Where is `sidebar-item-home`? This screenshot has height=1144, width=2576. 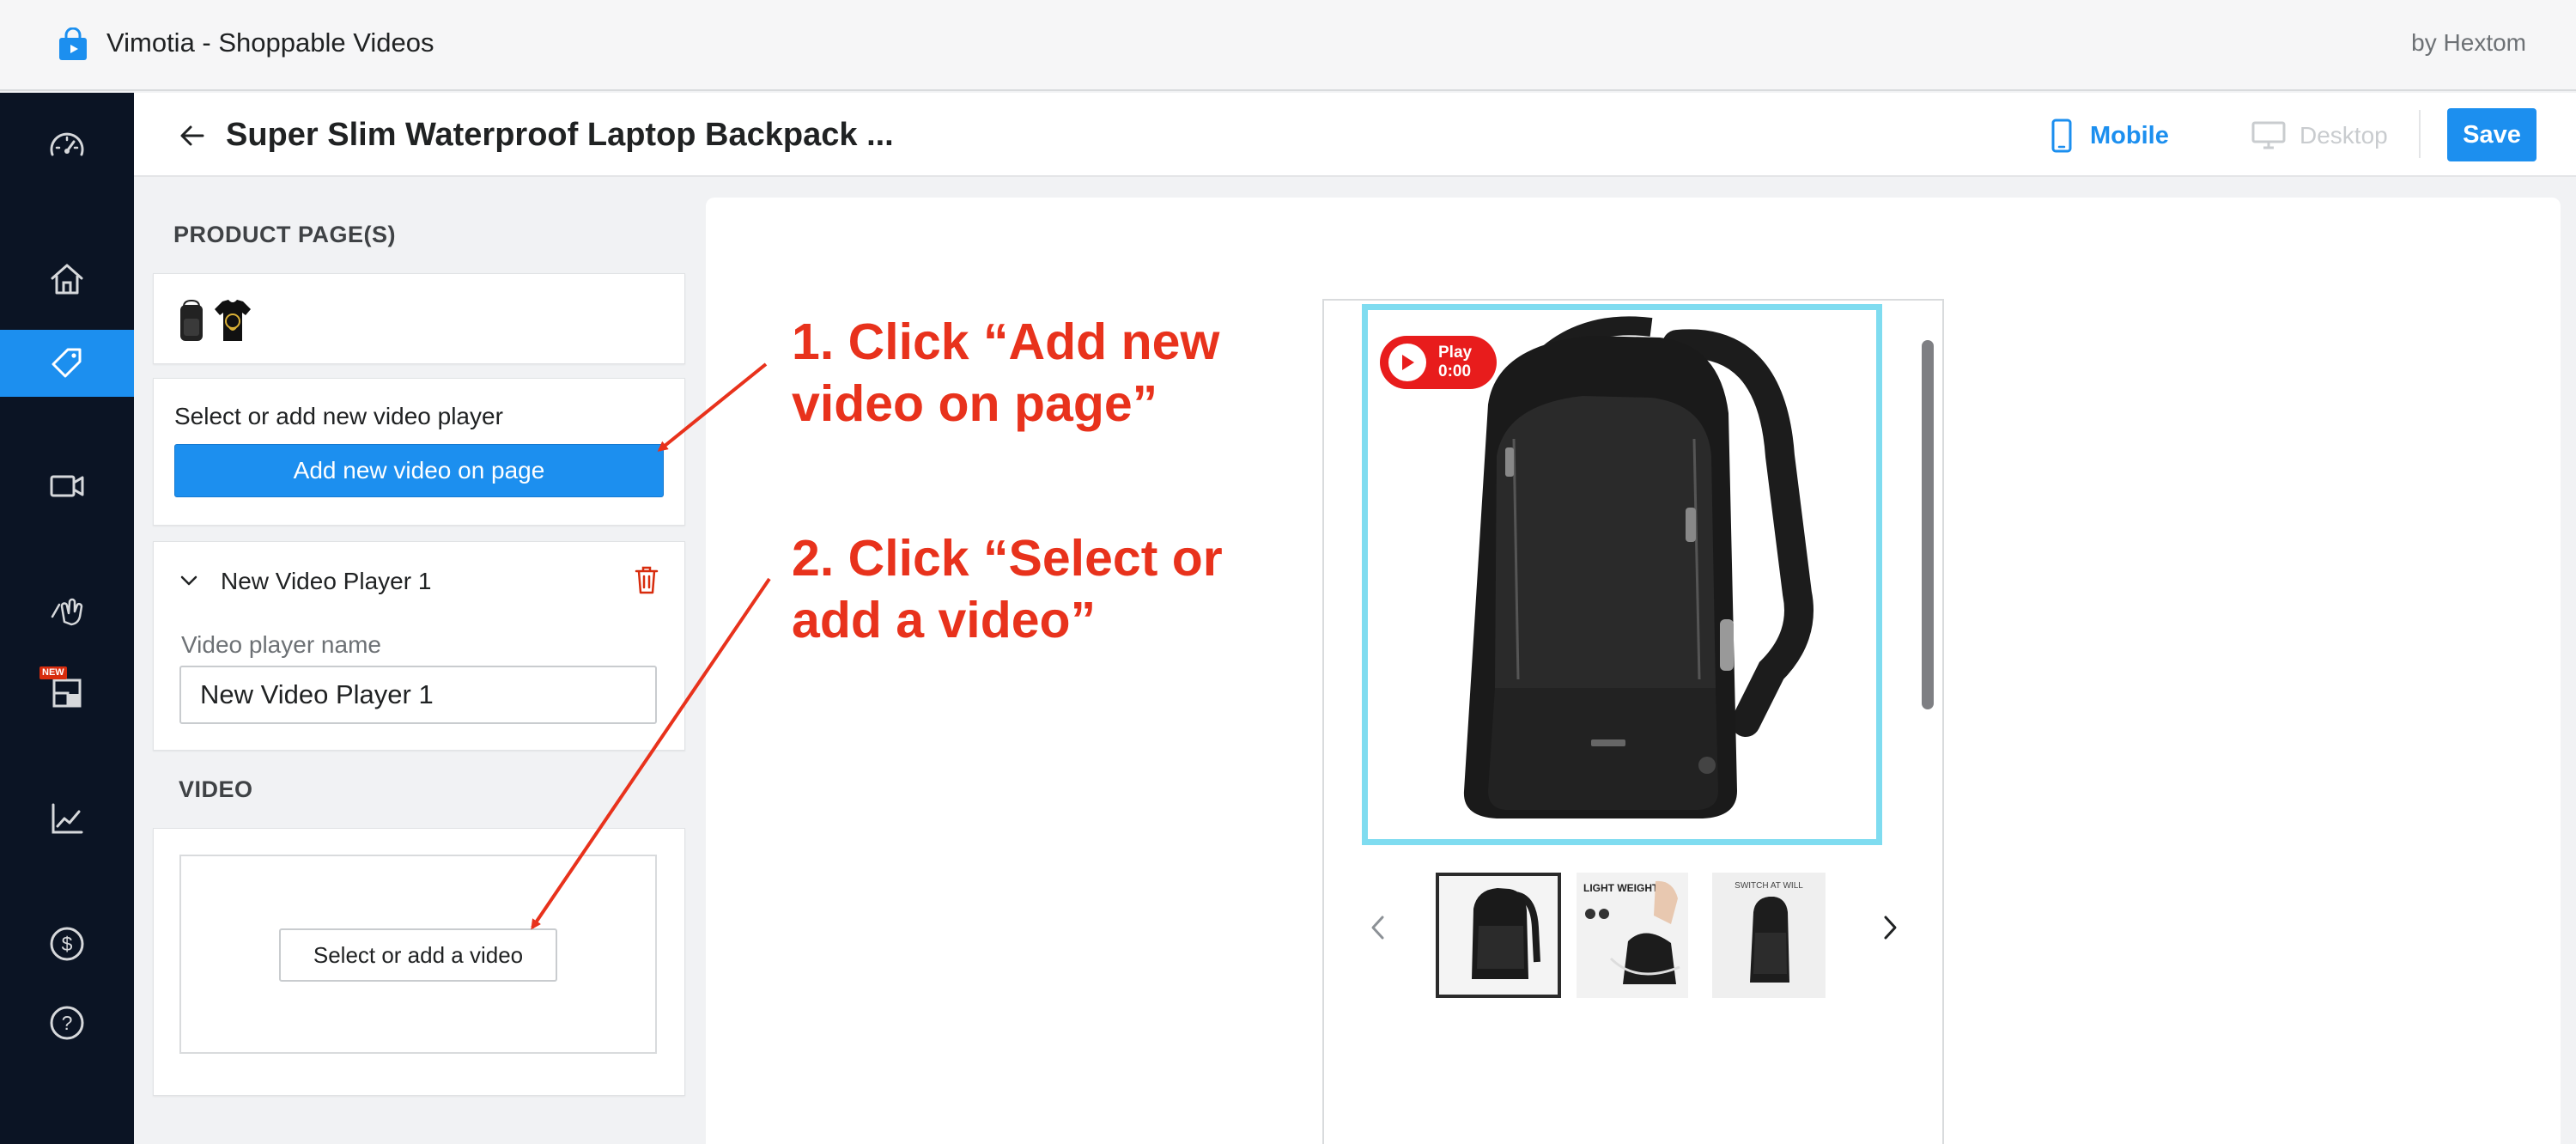
sidebar-item-home is located at coordinates (67, 279).